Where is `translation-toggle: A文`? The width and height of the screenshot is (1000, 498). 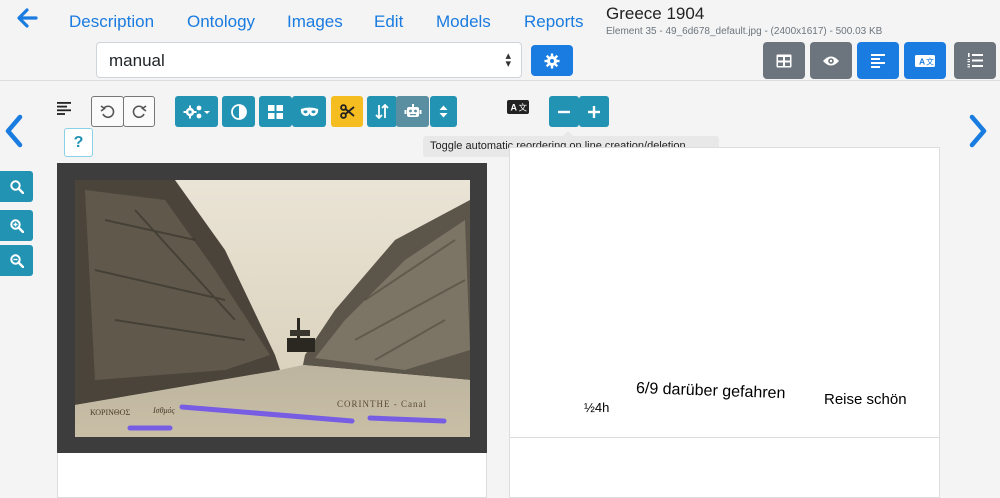 translation-toggle: A文 is located at coordinates (518, 107).